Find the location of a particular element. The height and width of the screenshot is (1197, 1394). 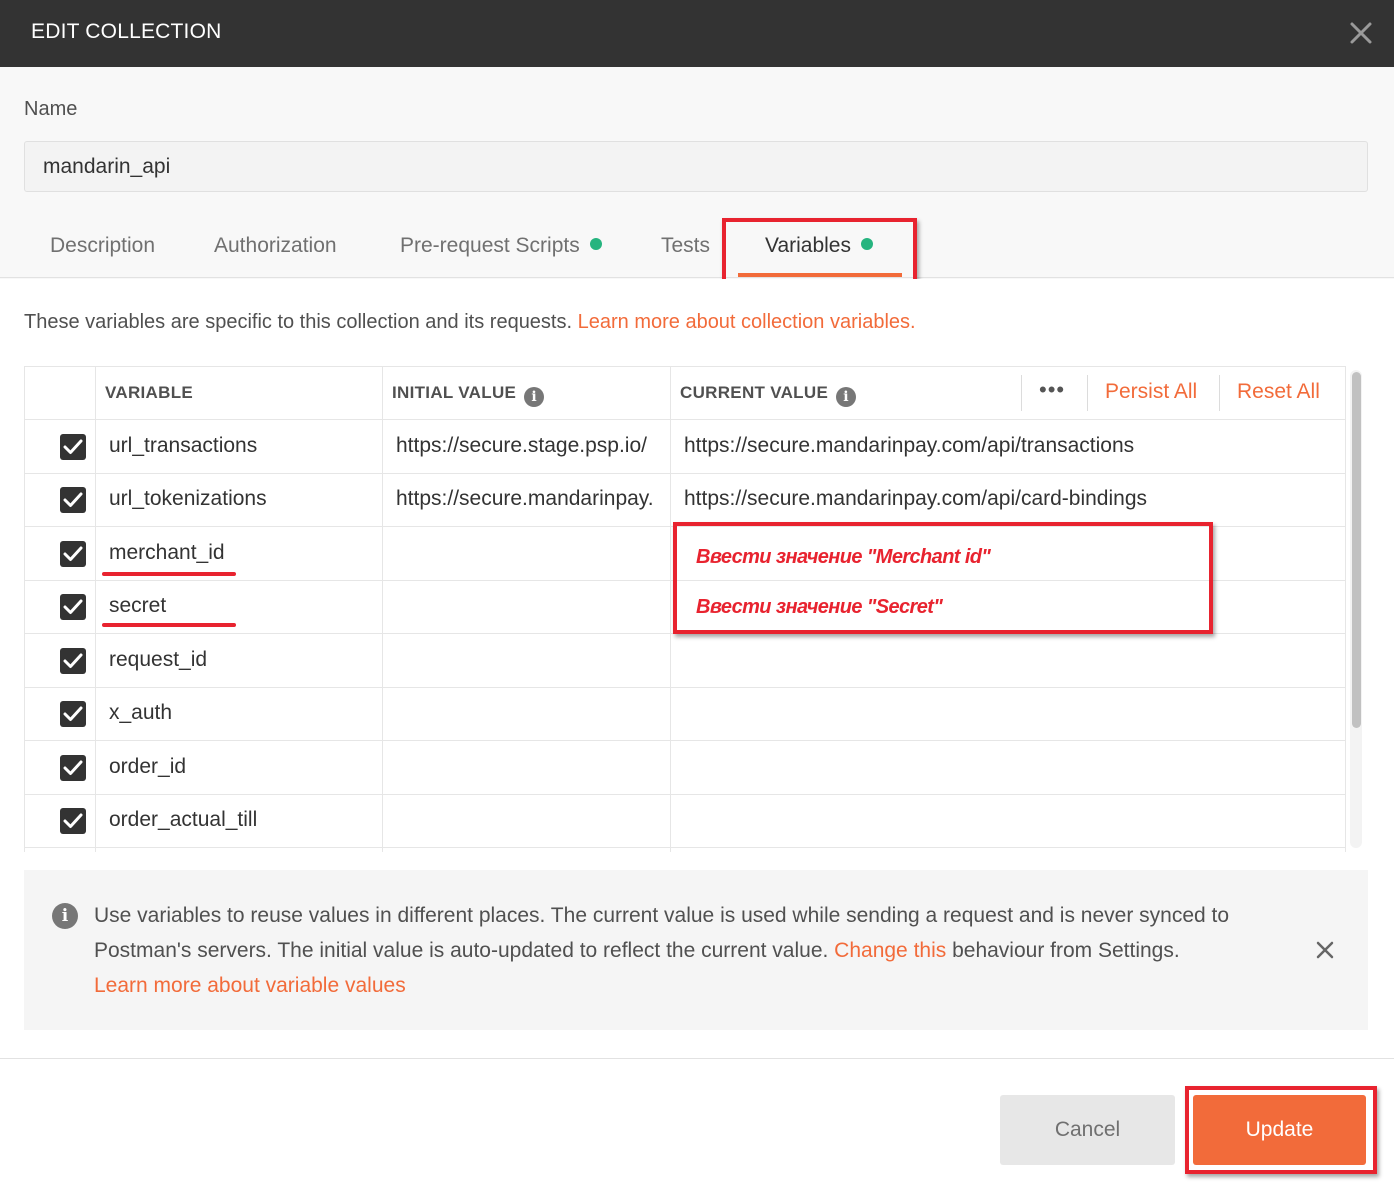

variable-name: order_id is located at coordinates (244, 767).